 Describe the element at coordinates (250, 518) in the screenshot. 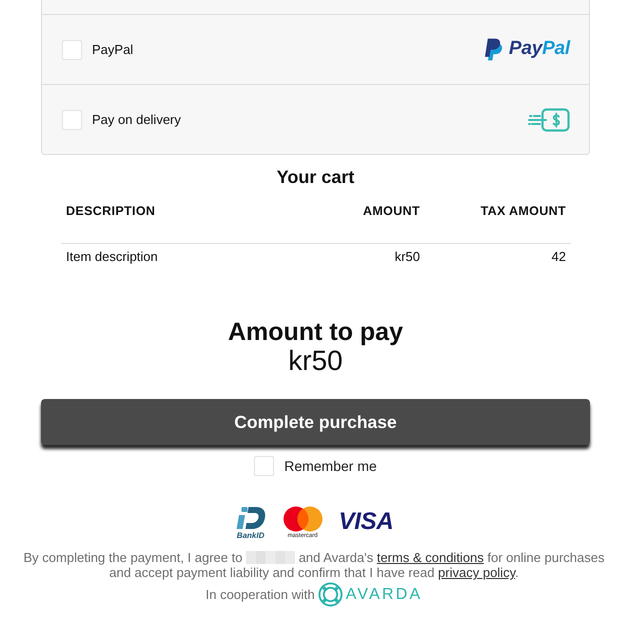

I see `id-mark-icon` at that location.